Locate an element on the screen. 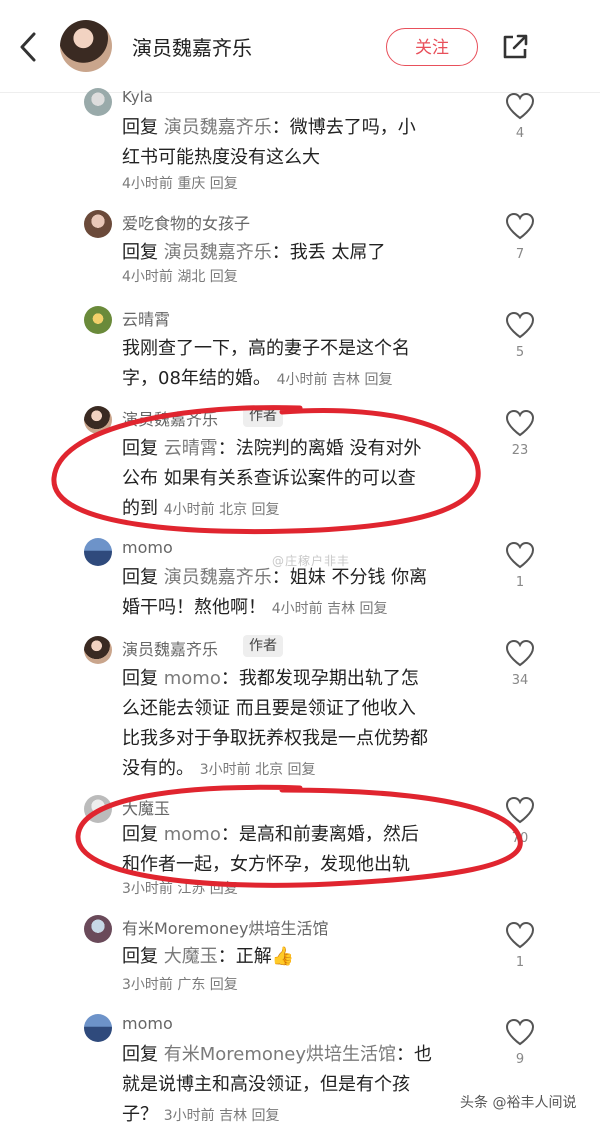 The height and width of the screenshot is (1131, 600). text-line: 没有的。 is located at coordinates (158, 768).